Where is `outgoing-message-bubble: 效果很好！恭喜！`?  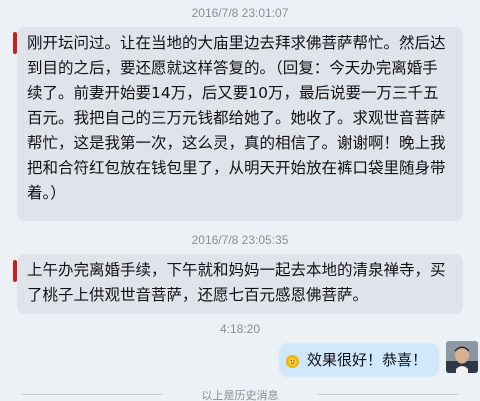
outgoing-message-bubble: 效果很好！恭喜！ is located at coordinates (358, 360).